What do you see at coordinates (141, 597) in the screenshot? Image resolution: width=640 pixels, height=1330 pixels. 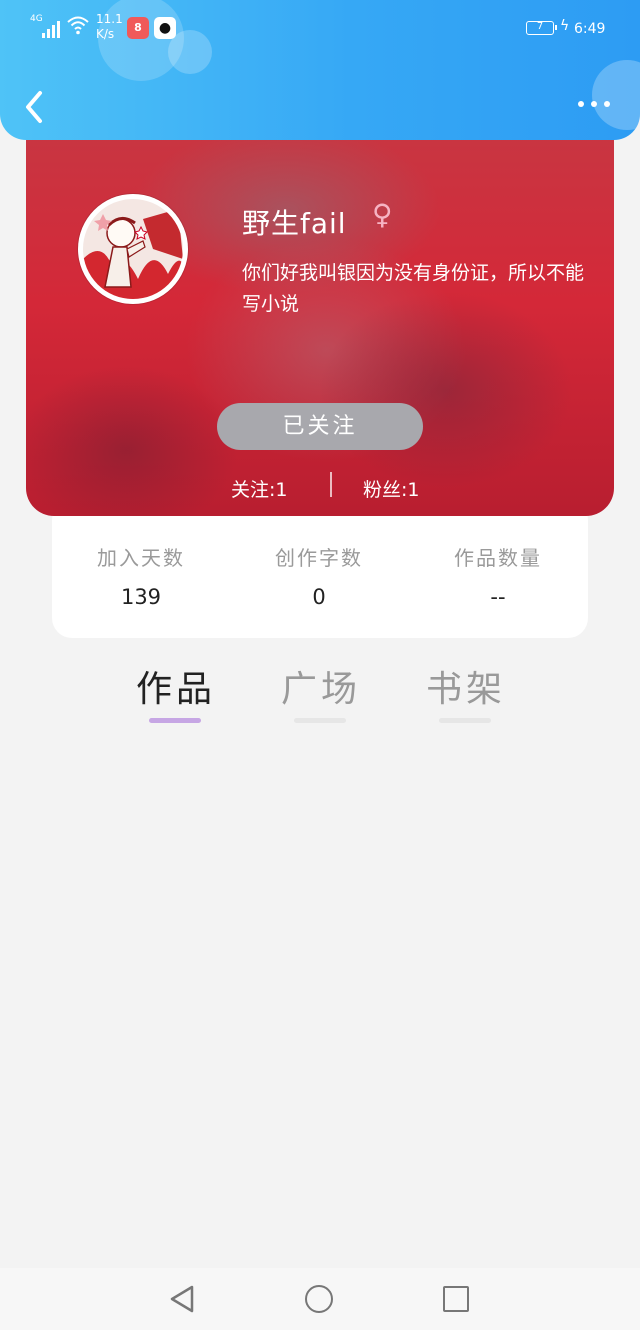 I see `stat-value: 139` at bounding box center [141, 597].